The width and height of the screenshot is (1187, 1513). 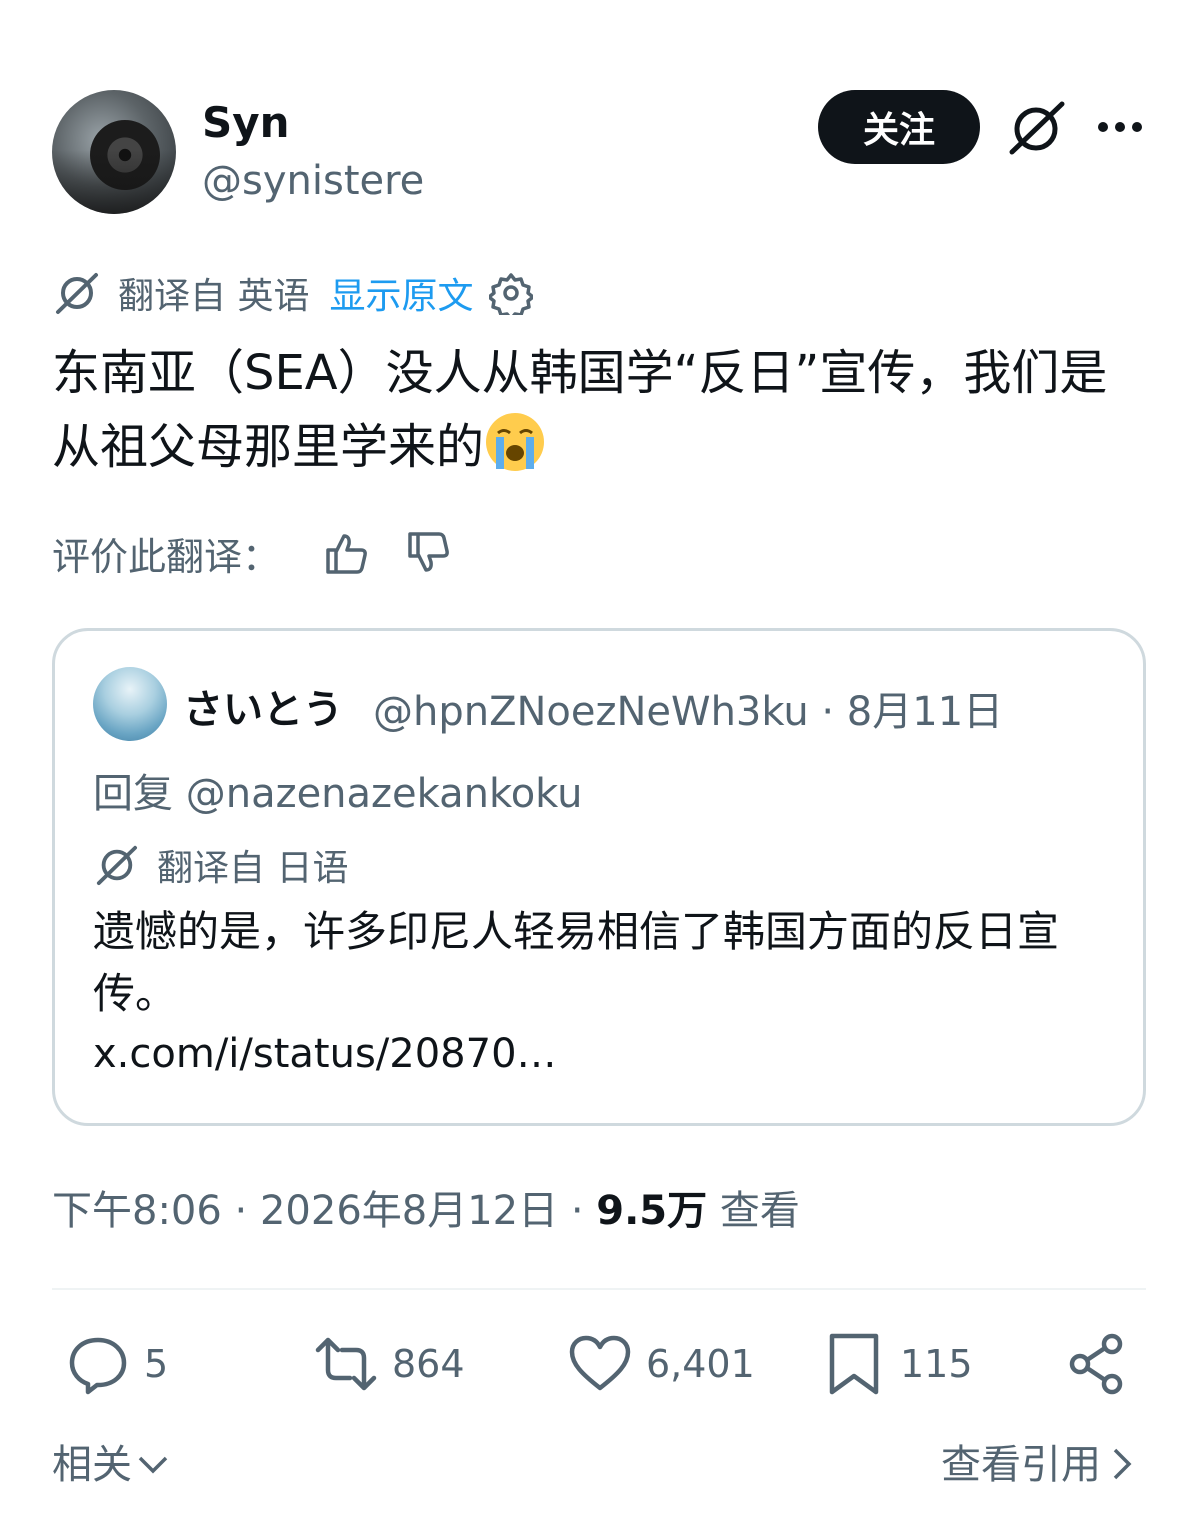 I want to click on views-label: 查看, so click(x=753, y=1211).